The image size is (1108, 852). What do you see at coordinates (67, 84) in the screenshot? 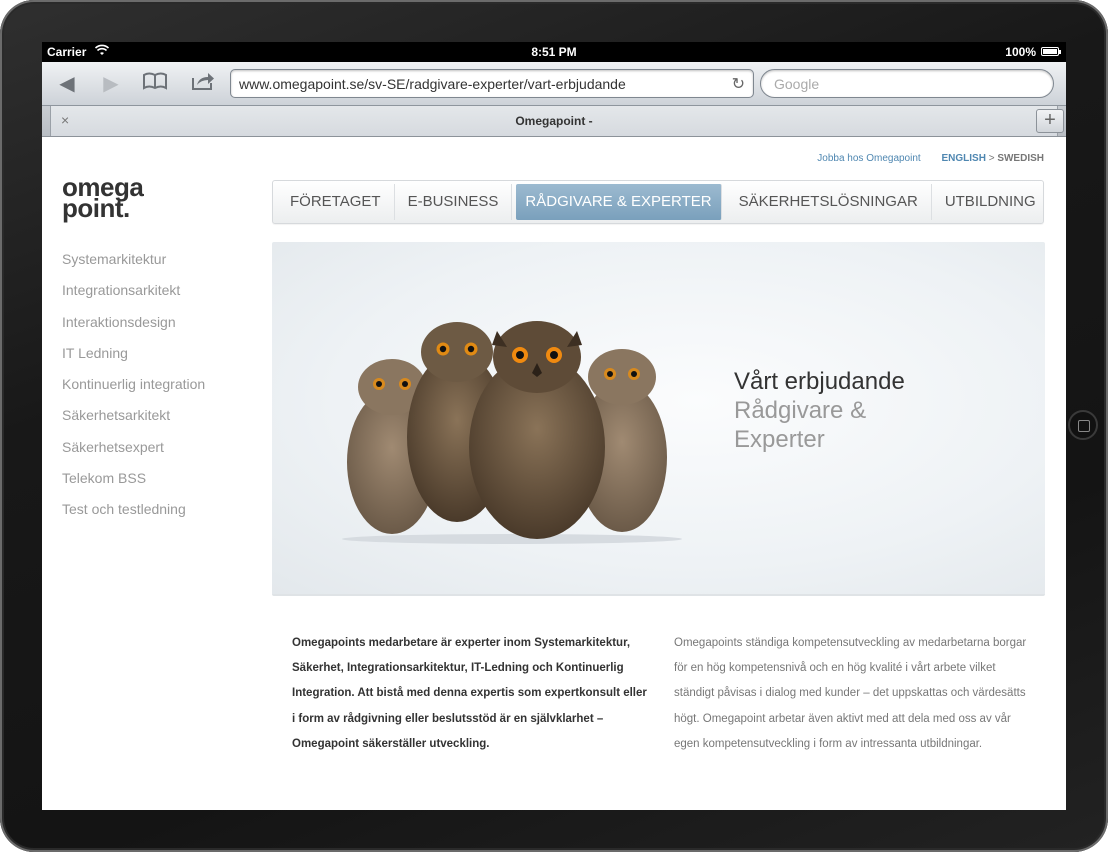
I see `back-icon: ◀` at bounding box center [67, 84].